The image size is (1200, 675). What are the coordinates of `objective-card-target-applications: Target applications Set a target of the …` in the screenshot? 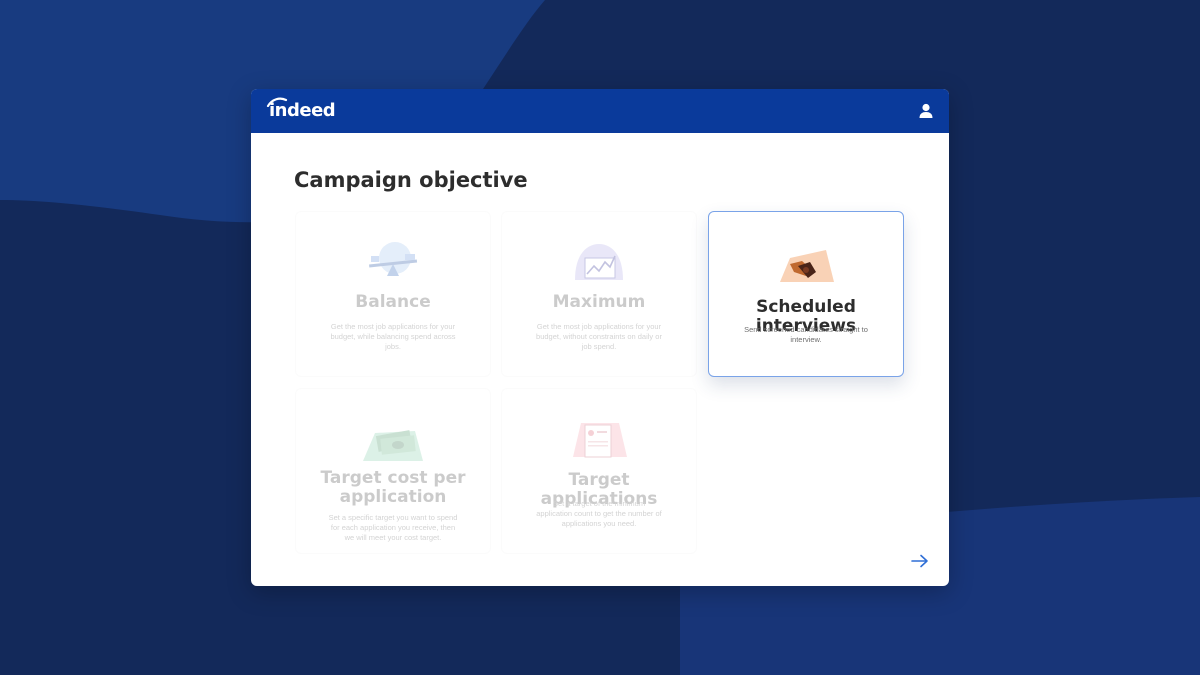 It's located at (599, 471).